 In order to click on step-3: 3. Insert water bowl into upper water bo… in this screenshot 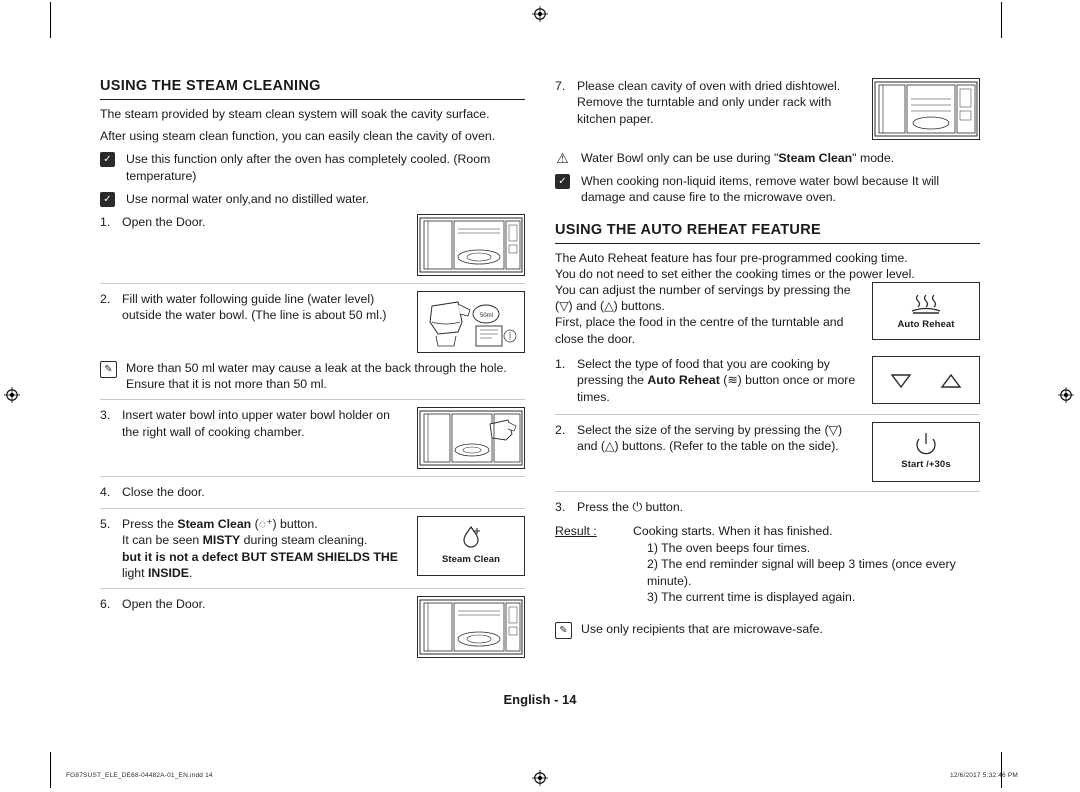, I will do `click(312, 438)`.